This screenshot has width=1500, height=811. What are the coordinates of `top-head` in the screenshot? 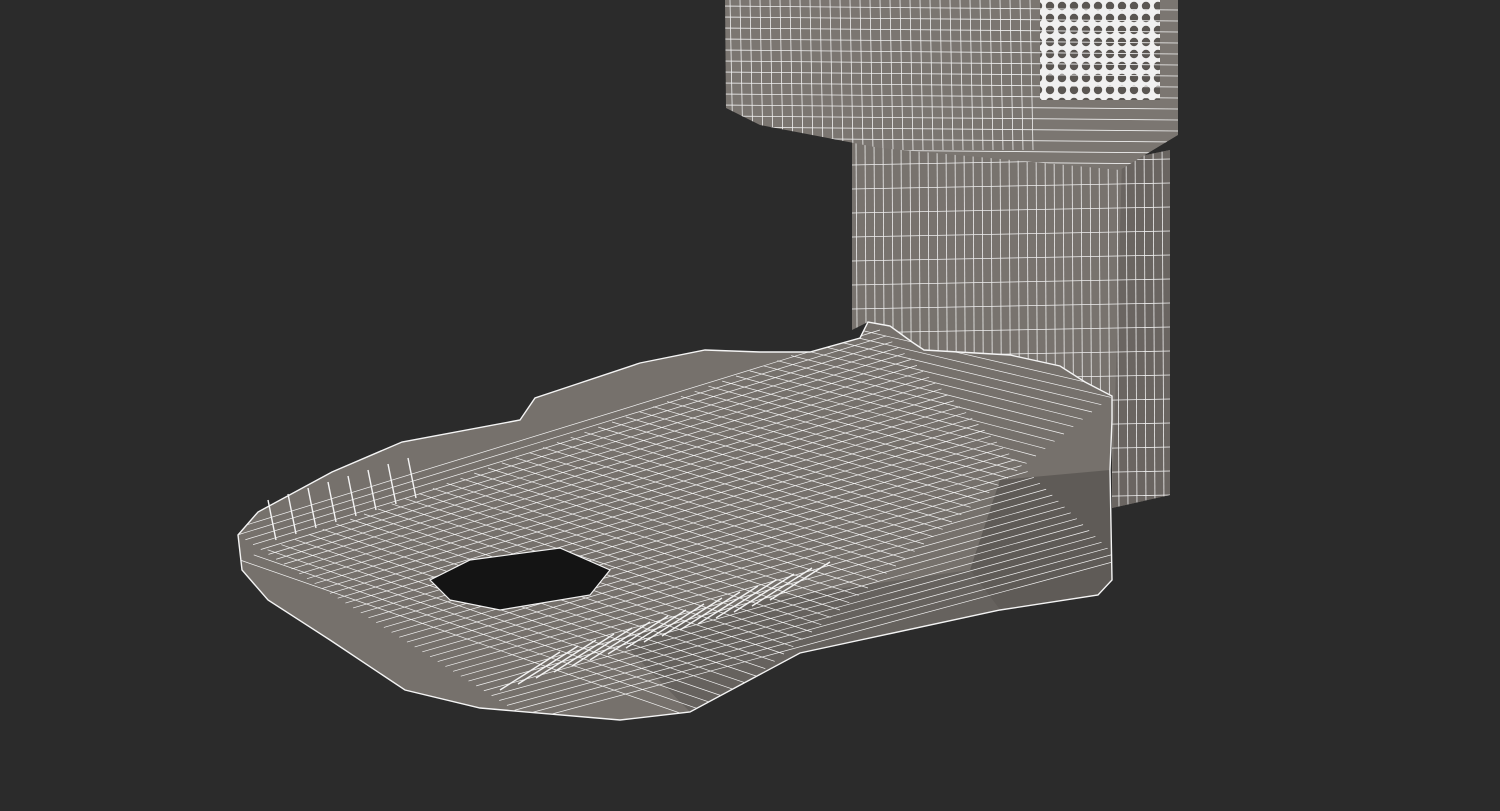 It's located at (951, 85).